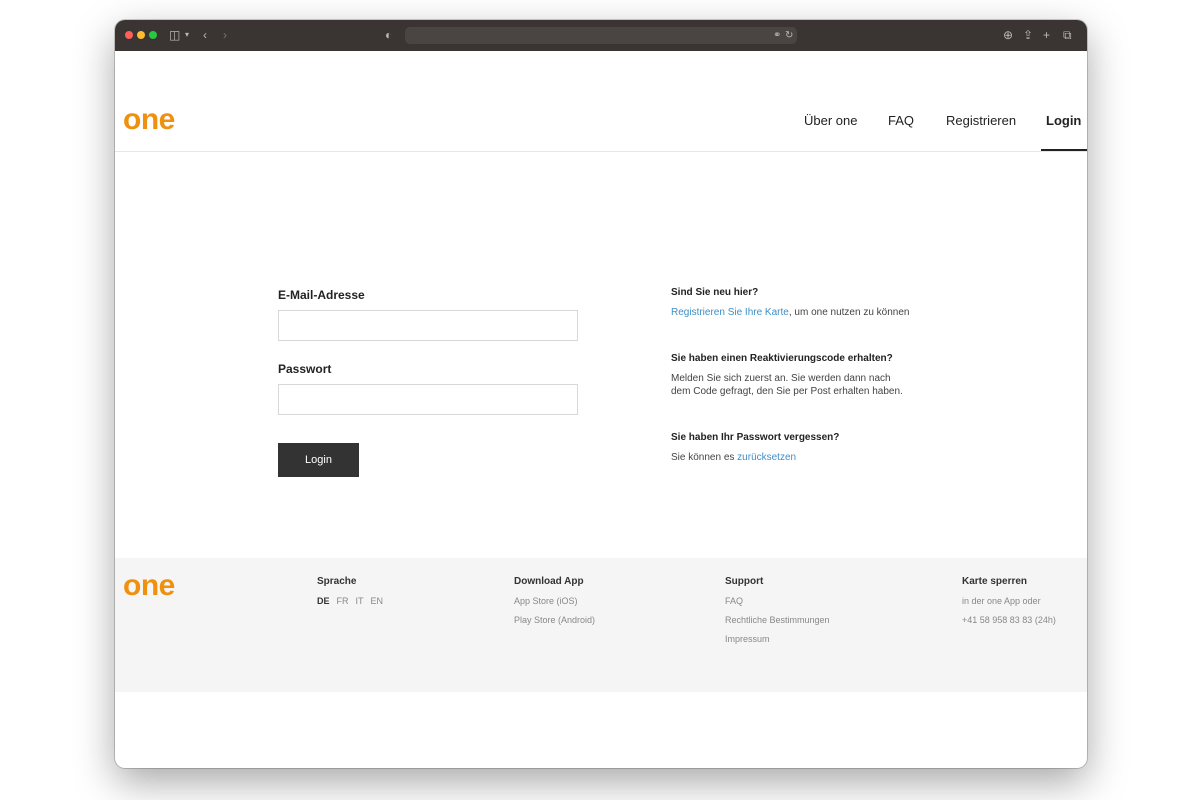 The image size is (1200, 800). Describe the element at coordinates (1008, 35) in the screenshot. I see `download-icon: ⊕` at that location.